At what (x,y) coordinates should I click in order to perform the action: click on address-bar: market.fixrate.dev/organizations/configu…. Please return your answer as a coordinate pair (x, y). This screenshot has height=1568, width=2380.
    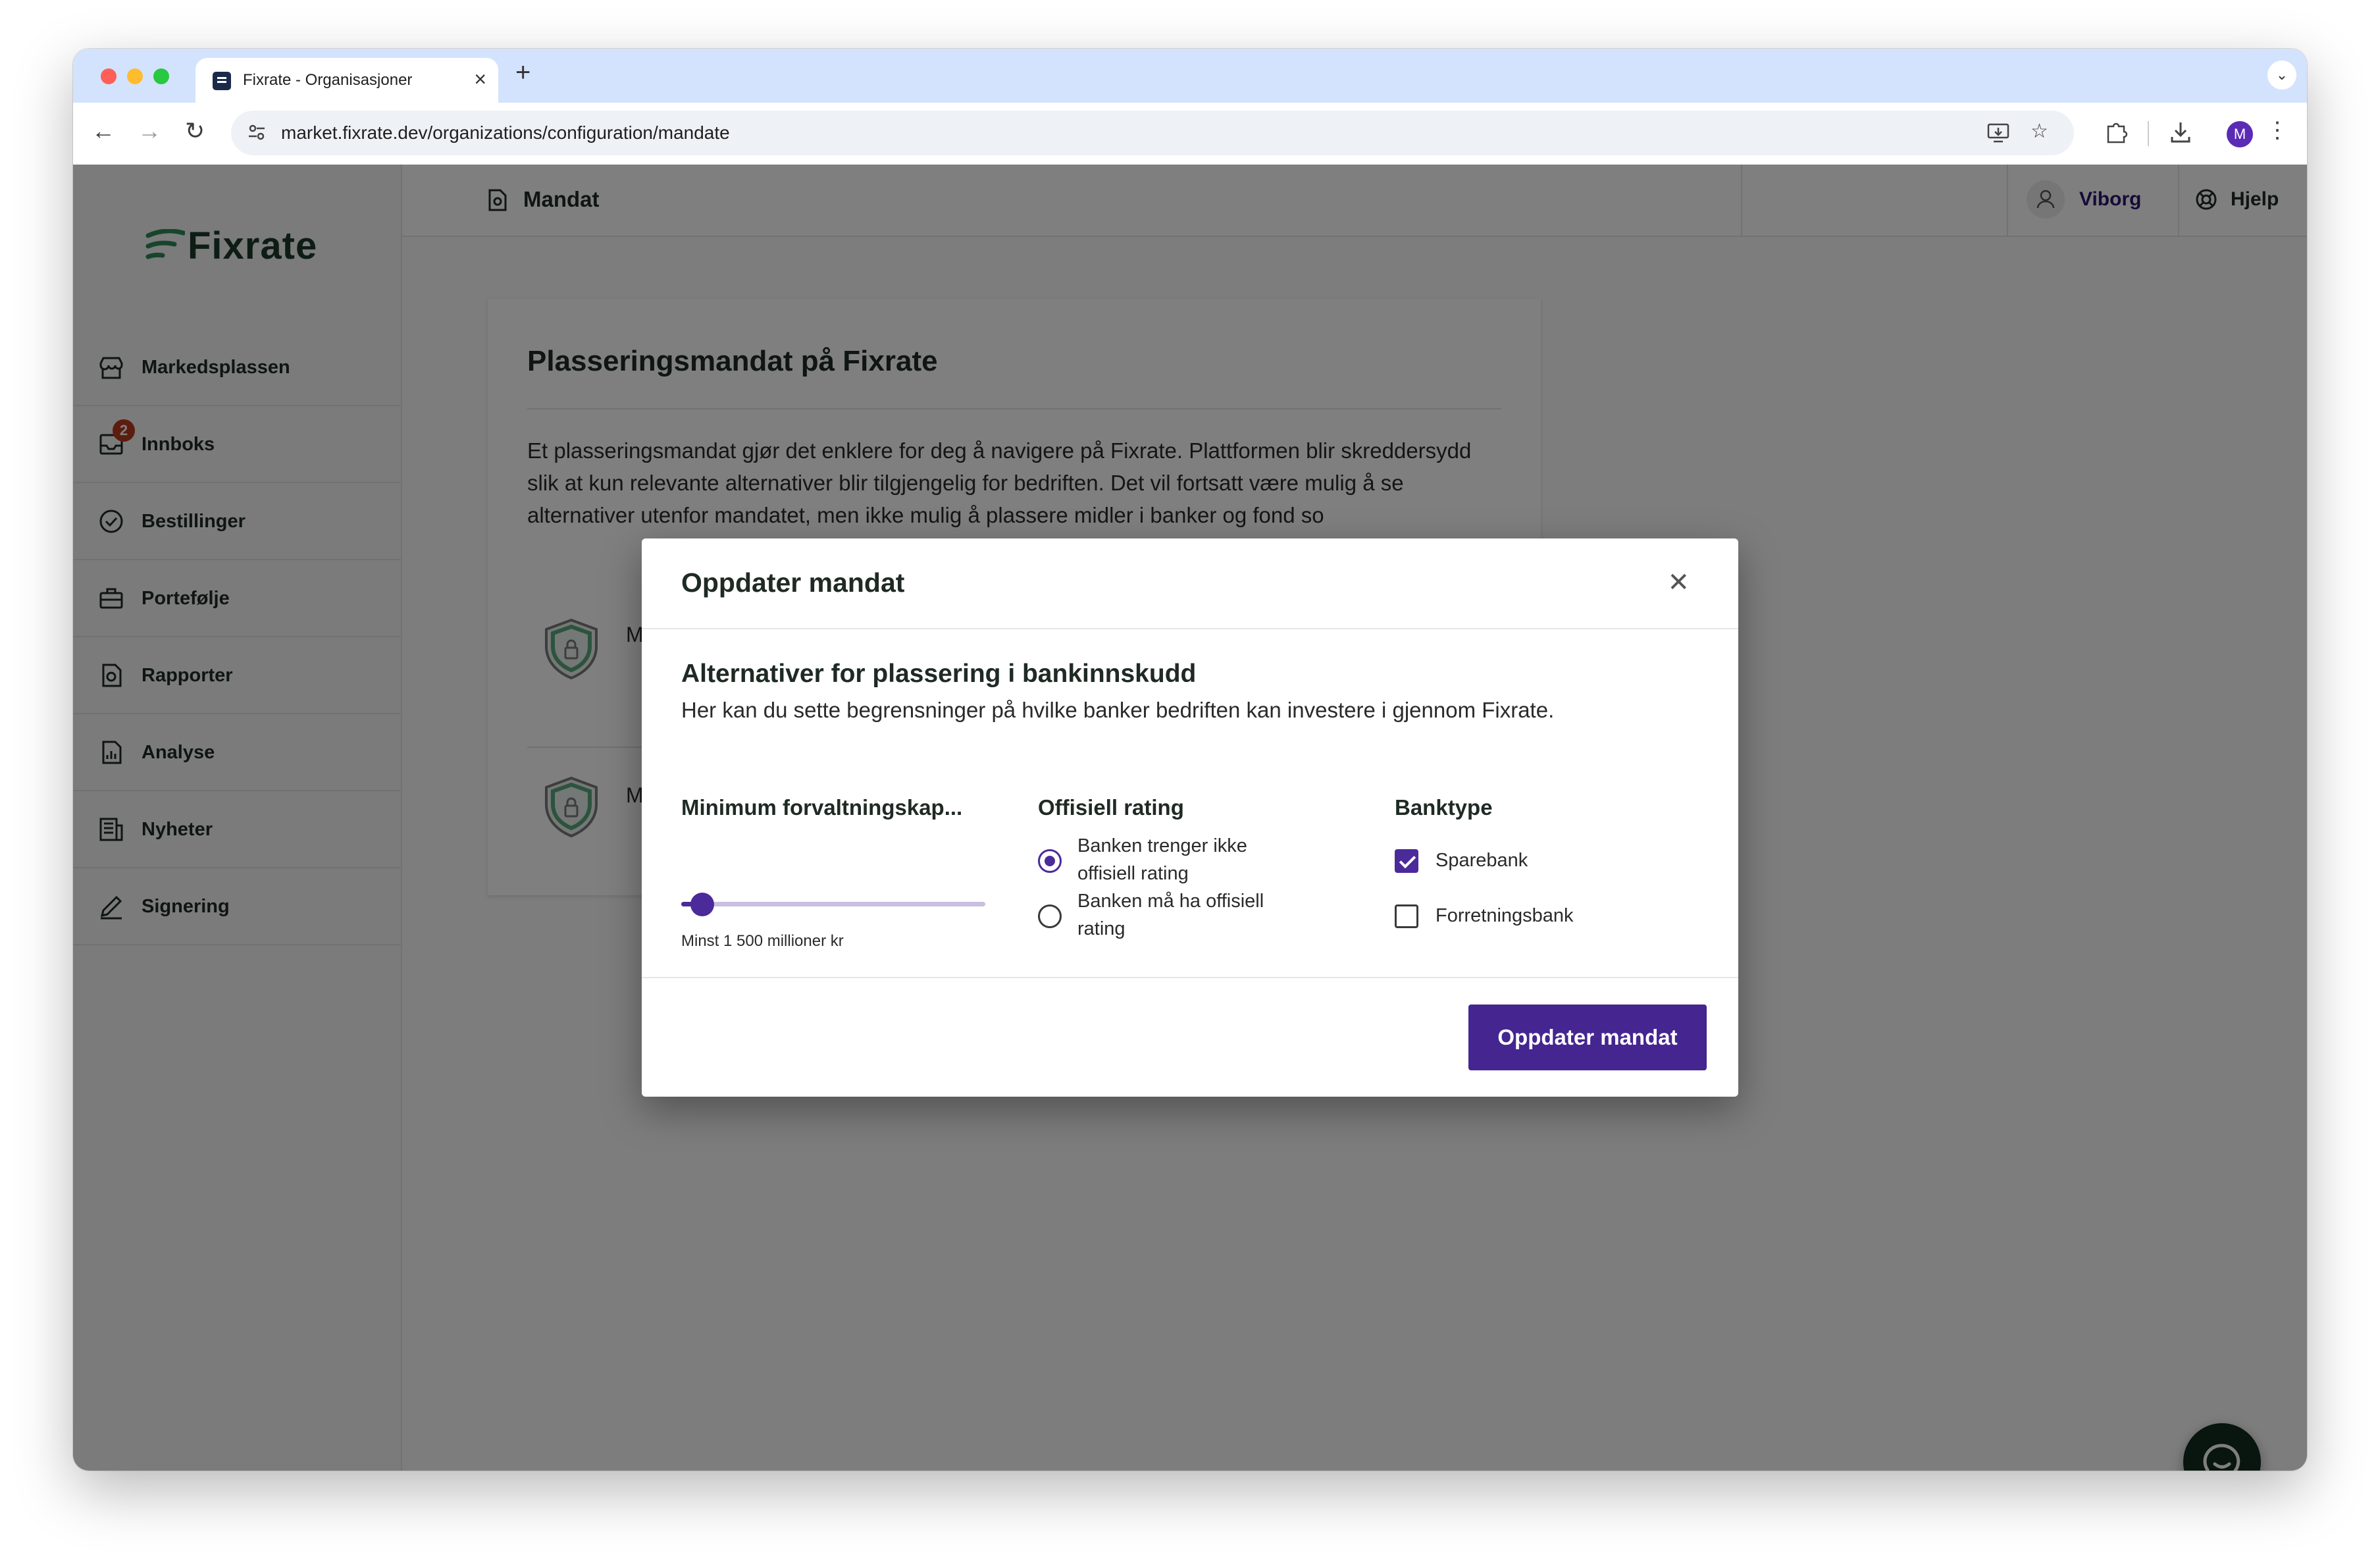
    Looking at the image, I should click on (1152, 133).